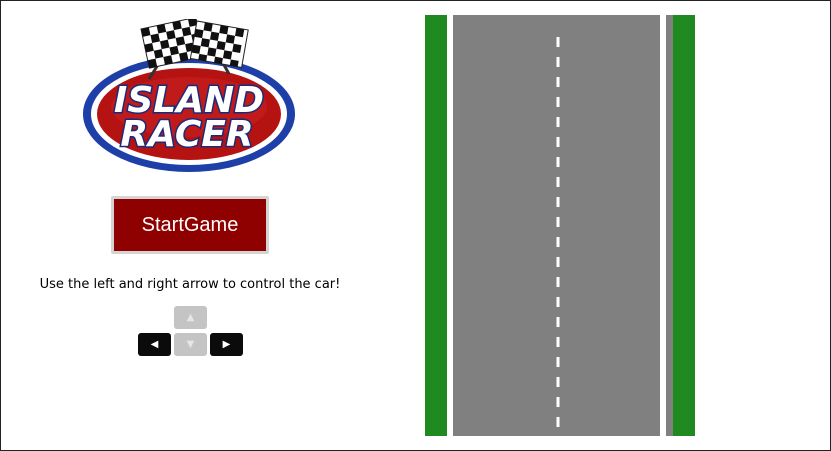 The height and width of the screenshot is (451, 831). Describe the element at coordinates (190, 344) in the screenshot. I see `arrow-down-icon: ▼` at that location.